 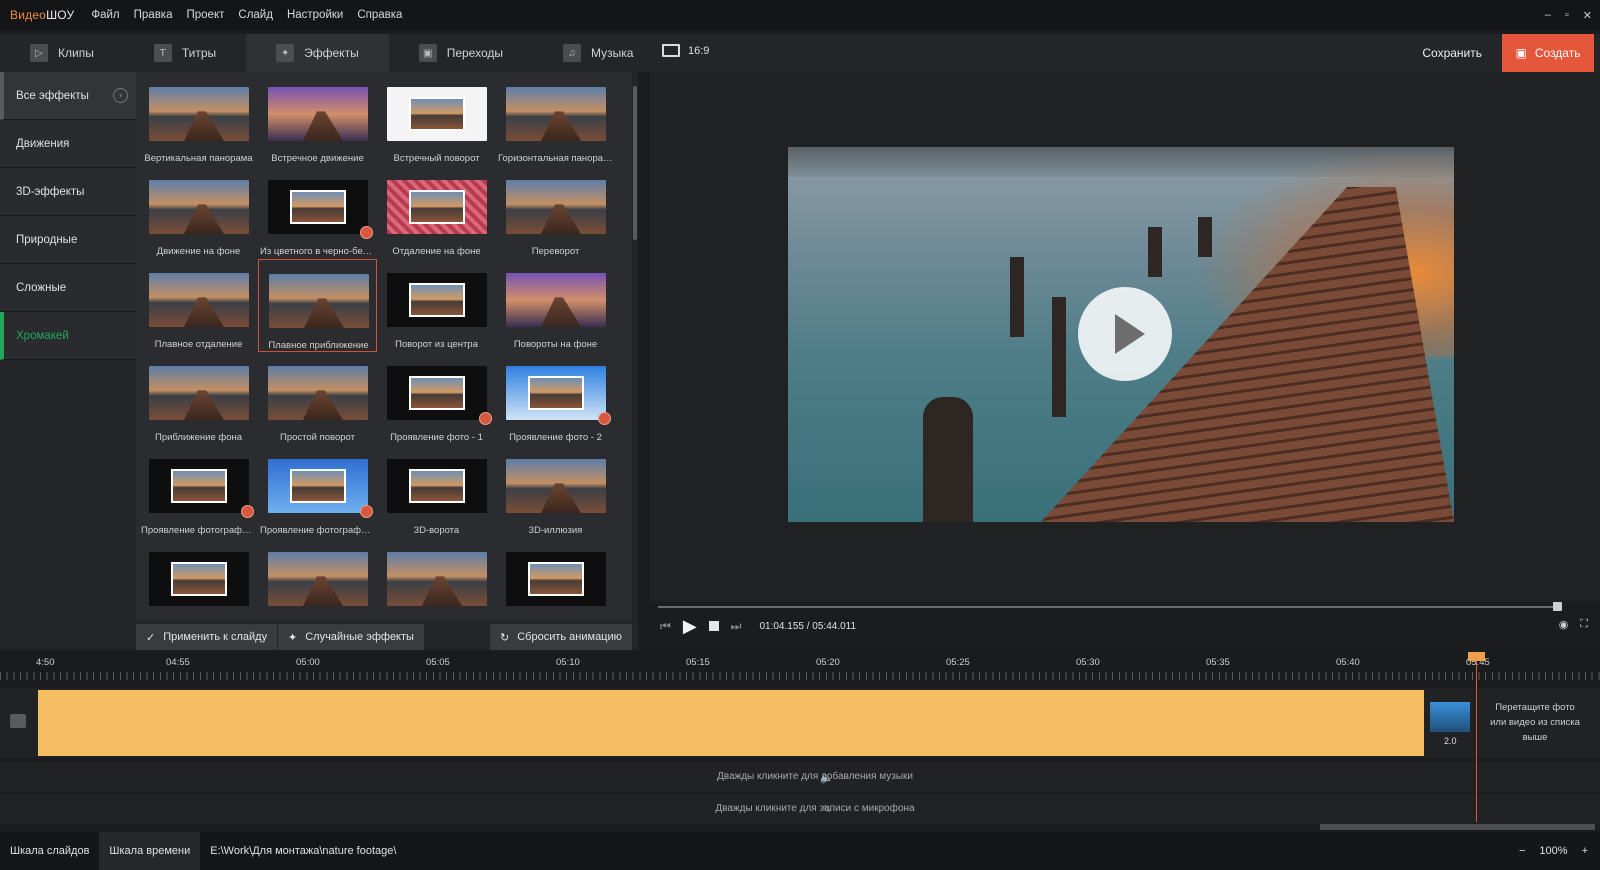 I want to click on effects-scrollbar, so click(x=635, y=346).